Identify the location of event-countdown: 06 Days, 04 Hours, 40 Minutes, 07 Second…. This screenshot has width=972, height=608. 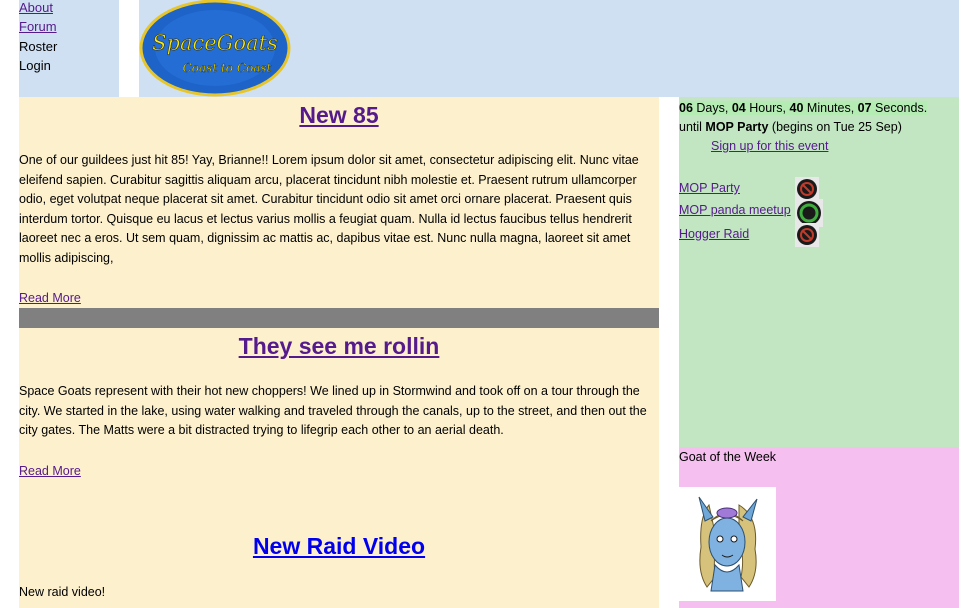
(803, 117).